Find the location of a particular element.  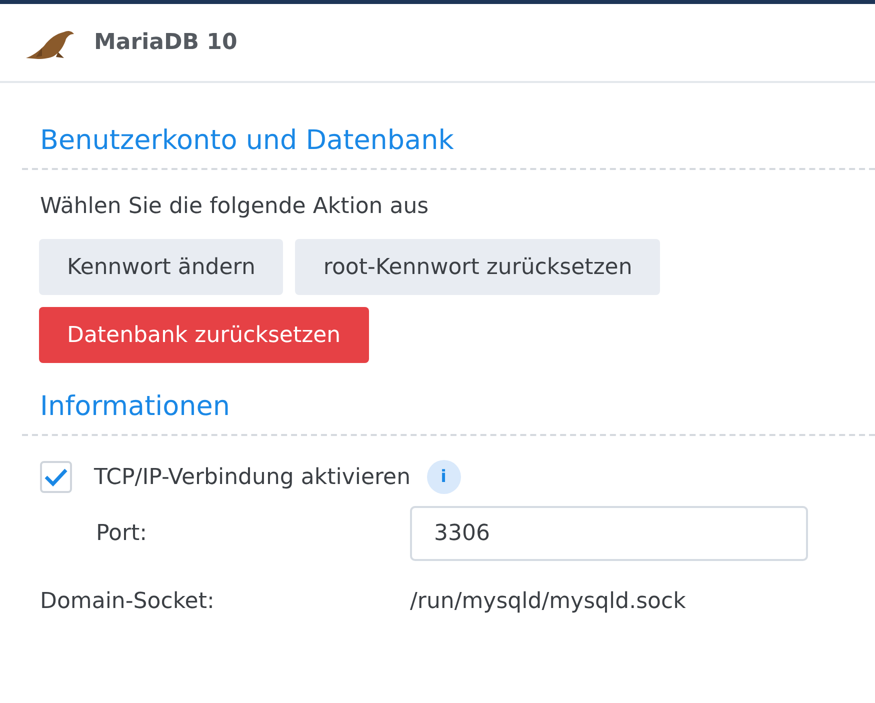

port-field: 3306 is located at coordinates (609, 533).